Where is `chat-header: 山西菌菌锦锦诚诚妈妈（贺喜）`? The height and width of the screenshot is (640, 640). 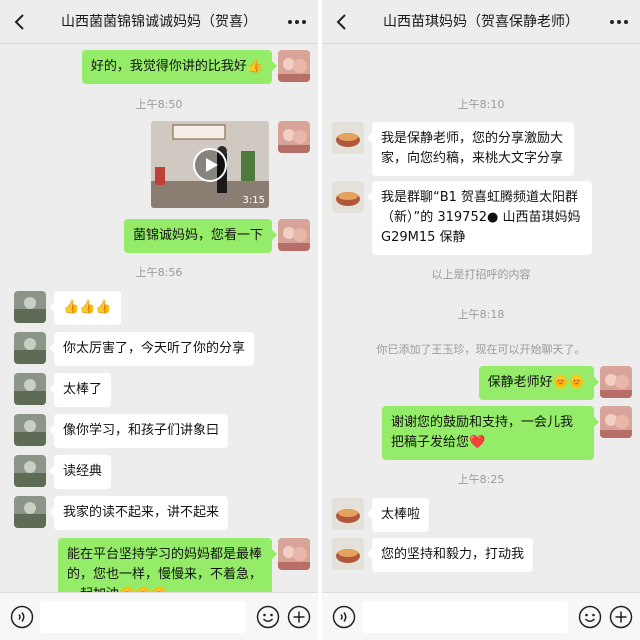
chat-header: 山西菌菌锦锦诚诚妈妈（贺喜） is located at coordinates (159, 22).